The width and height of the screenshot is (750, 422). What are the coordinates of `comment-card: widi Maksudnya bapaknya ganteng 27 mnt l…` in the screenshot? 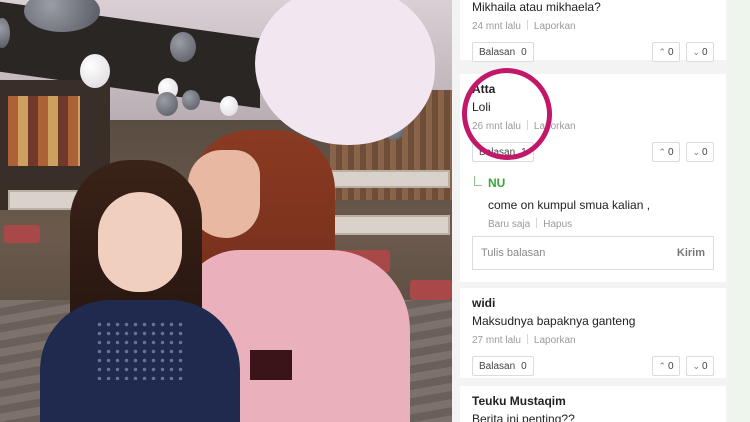 It's located at (593, 333).